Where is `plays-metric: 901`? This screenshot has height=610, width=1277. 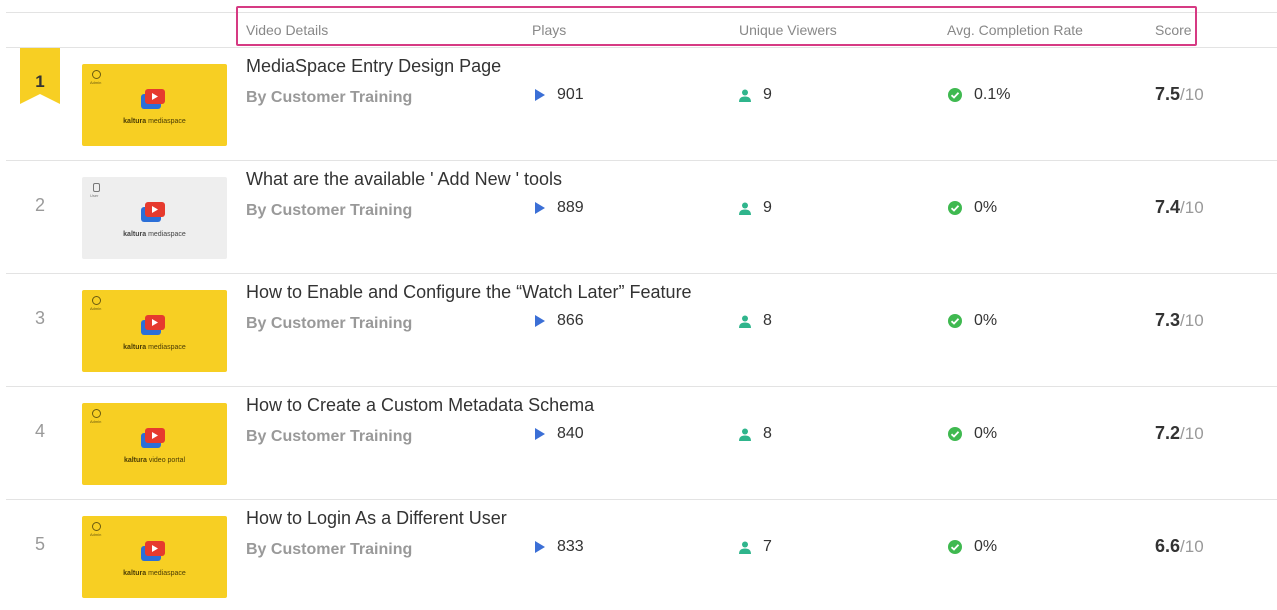
plays-metric: 901 is located at coordinates (559, 95).